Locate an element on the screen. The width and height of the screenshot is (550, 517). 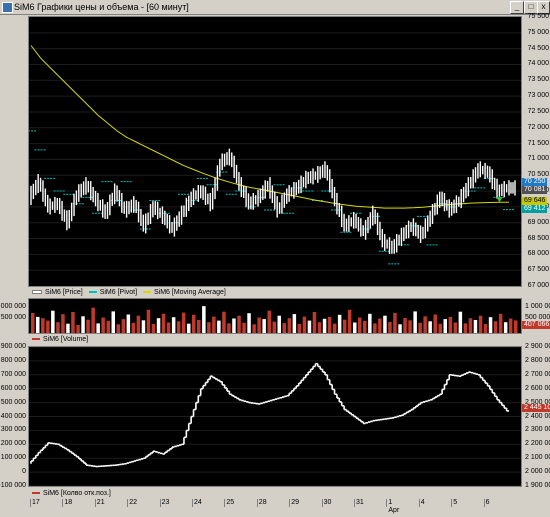
price-axis-label: 68 500 is located at coordinates (538, 238).